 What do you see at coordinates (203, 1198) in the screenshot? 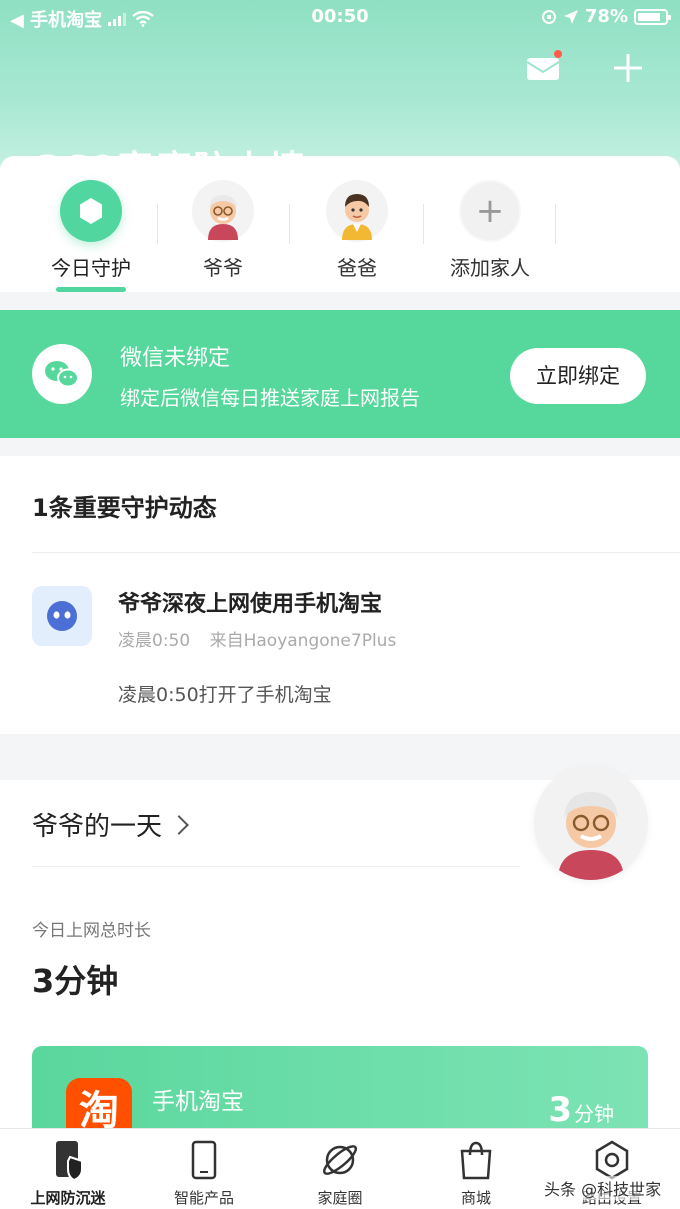
I see `nav-label: 智能产品` at bounding box center [203, 1198].